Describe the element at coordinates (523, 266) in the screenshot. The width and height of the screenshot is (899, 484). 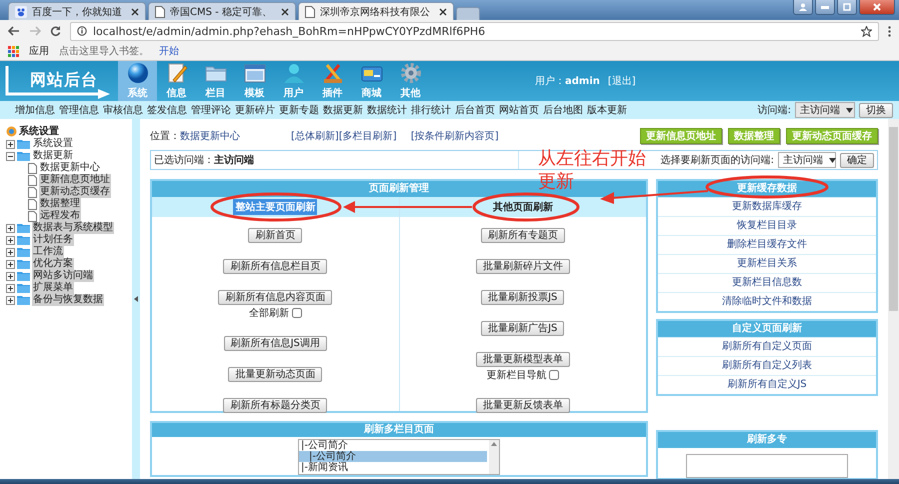
I see `refresh-button: 批量刷新碎片文件` at that location.